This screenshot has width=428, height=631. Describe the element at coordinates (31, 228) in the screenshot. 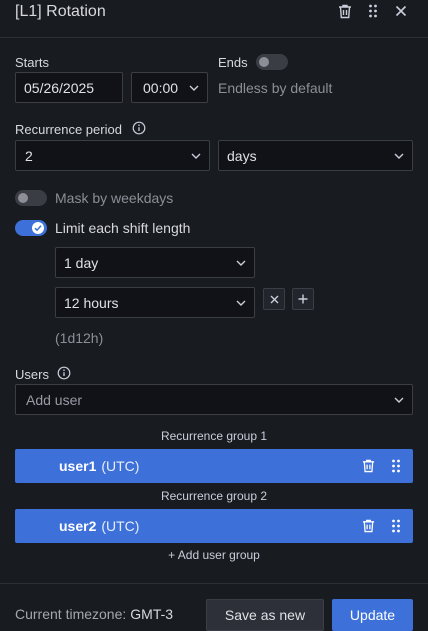

I see `limit-shift-toggle` at that location.